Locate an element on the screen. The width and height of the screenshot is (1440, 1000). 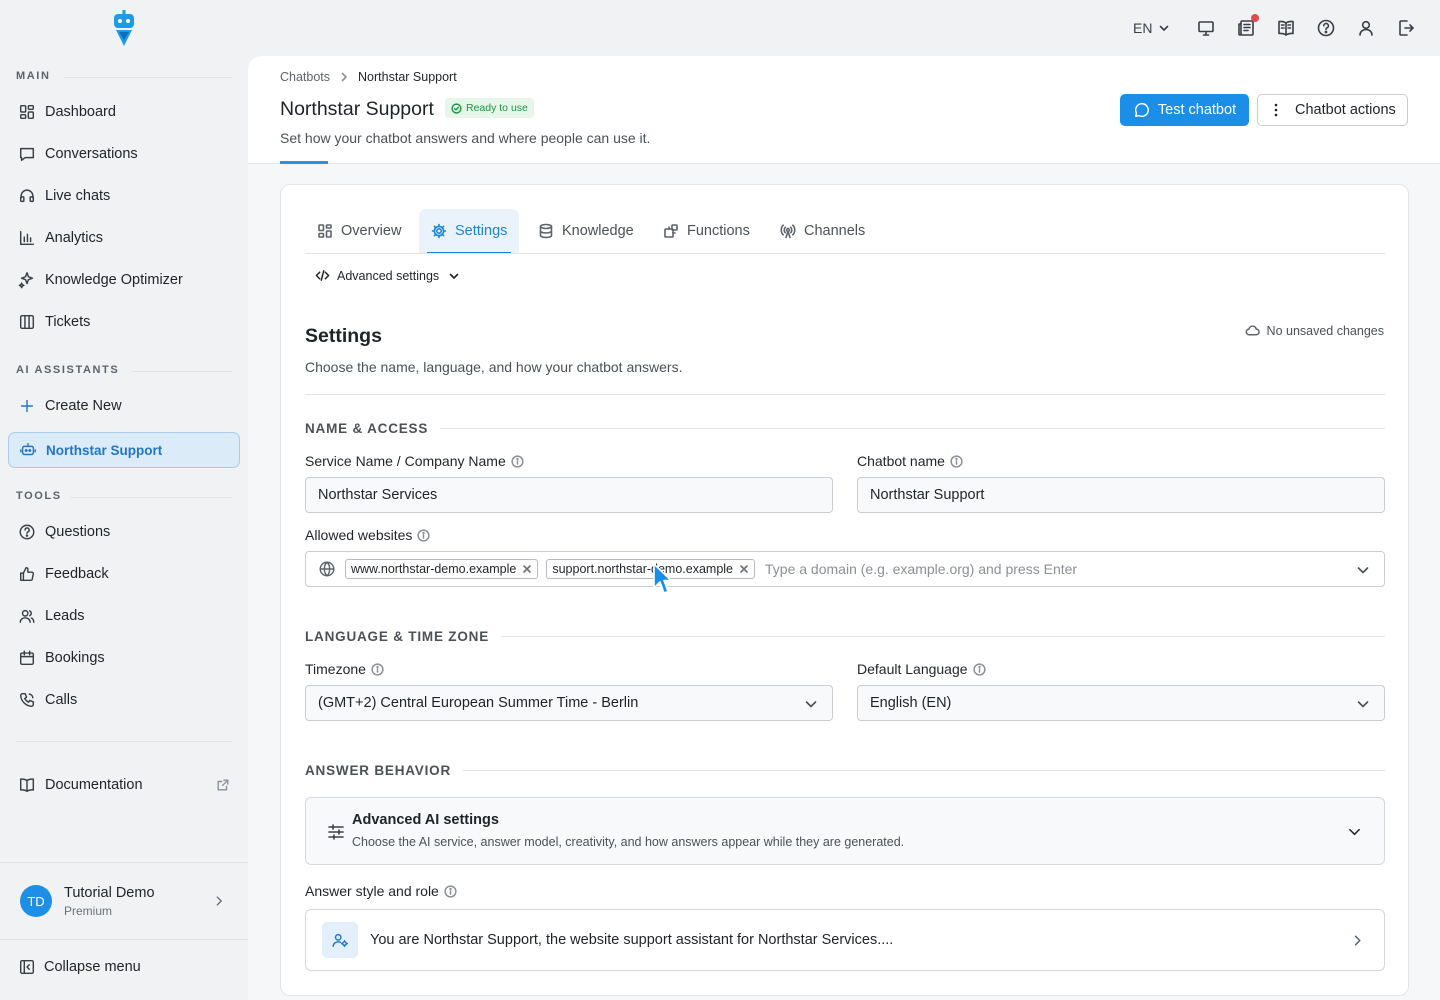
sidebar-item-label: Live chats is located at coordinates (78, 196).